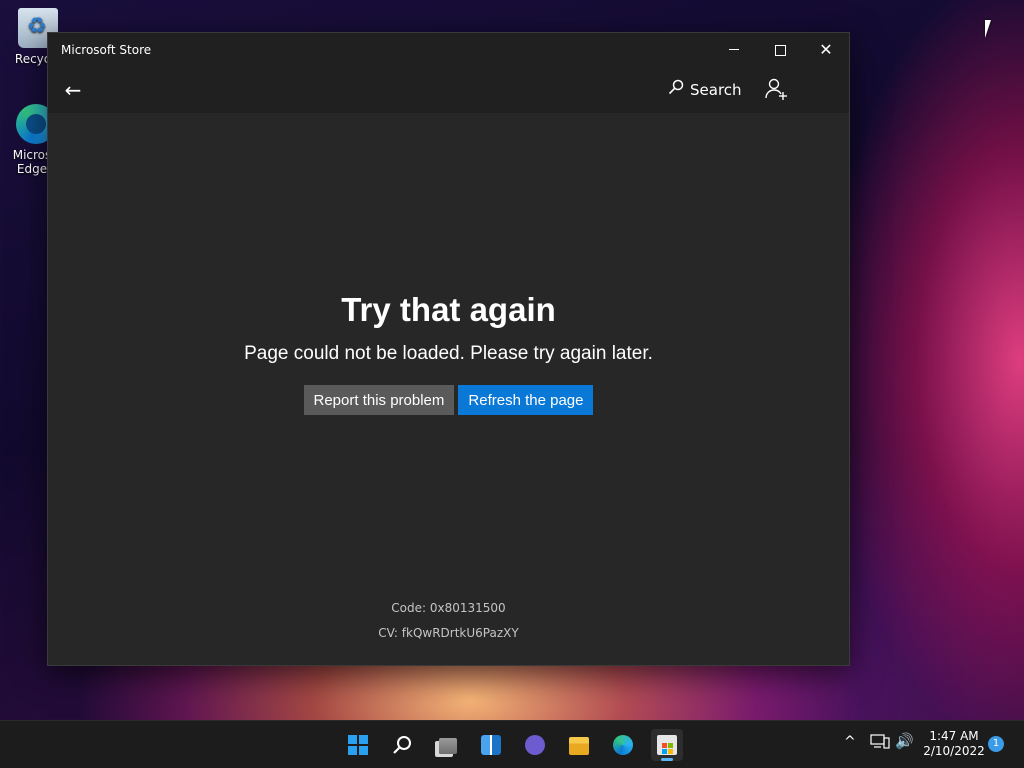 The image size is (1024, 768). I want to click on widgets-icon, so click(491, 745).